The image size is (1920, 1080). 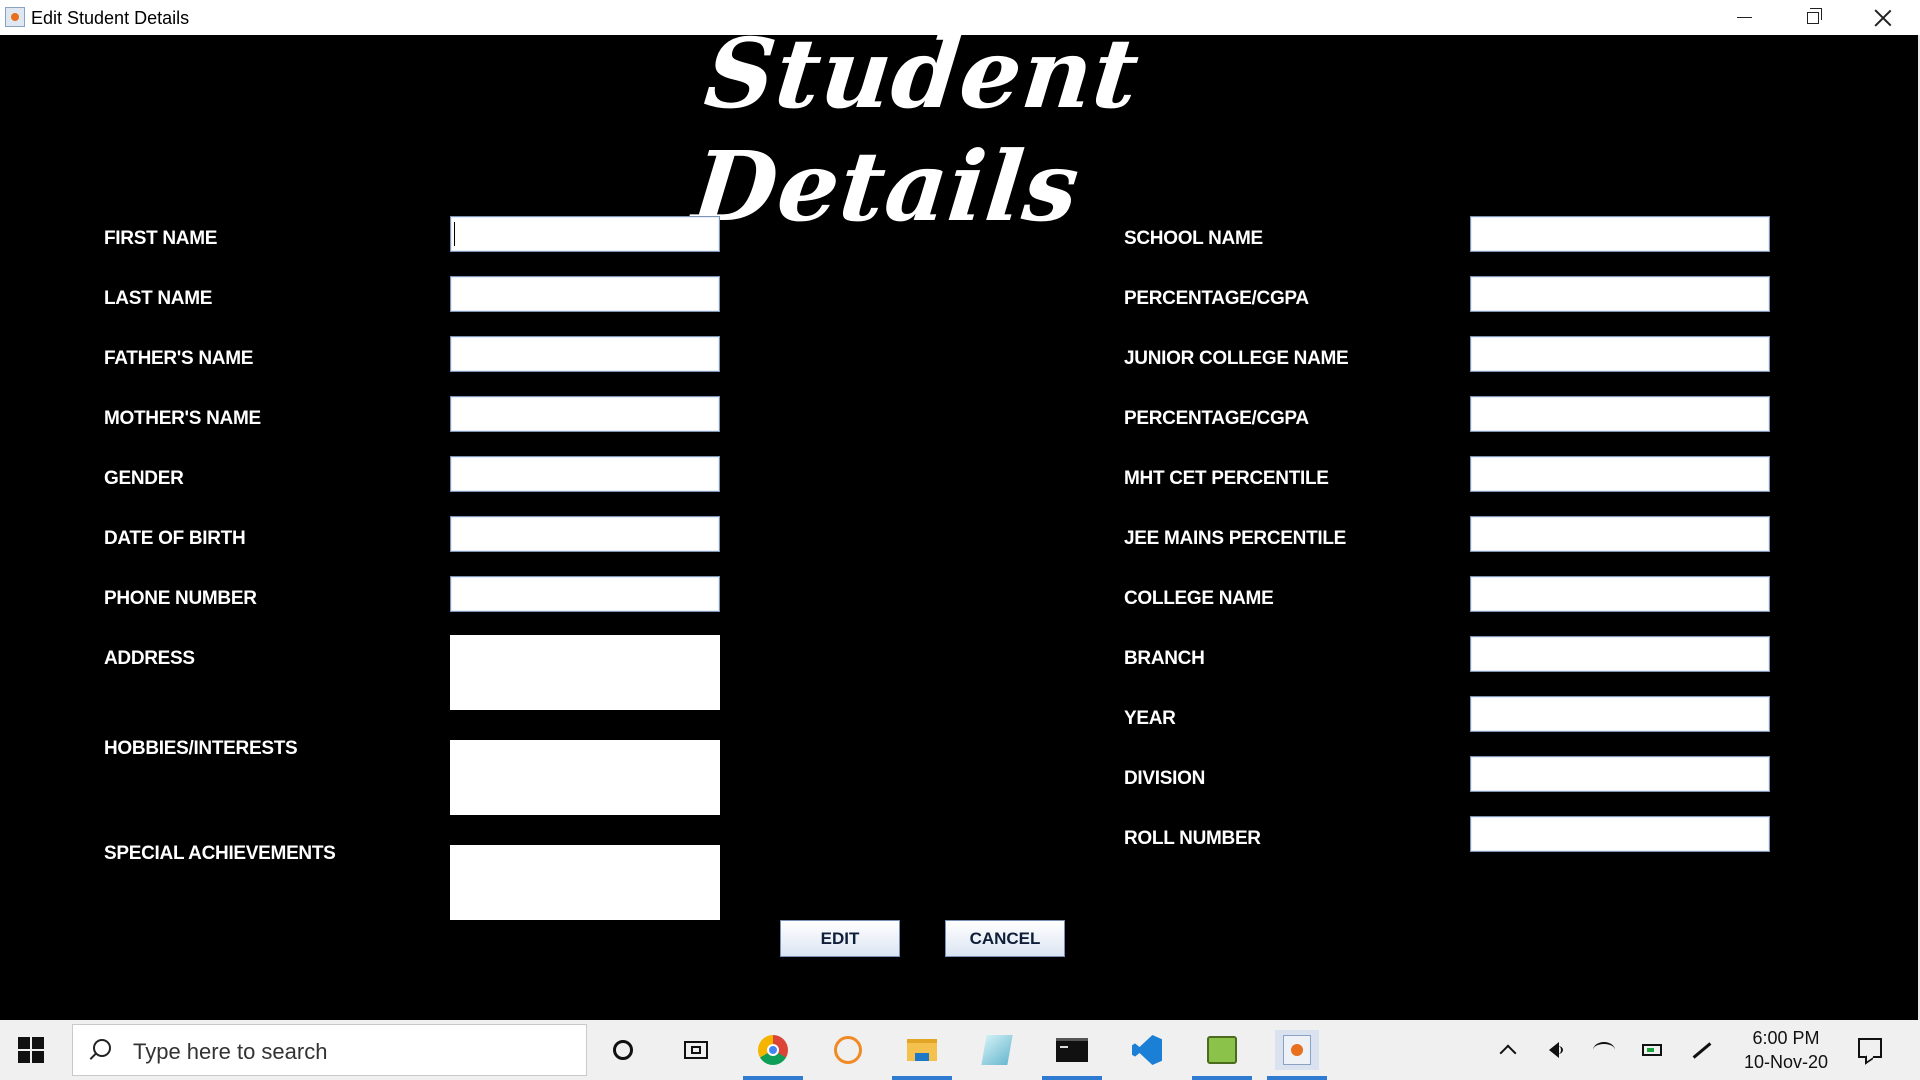 I want to click on taskbar-clock: 6:00 PM 10-Nov-20, so click(x=1786, y=1050).